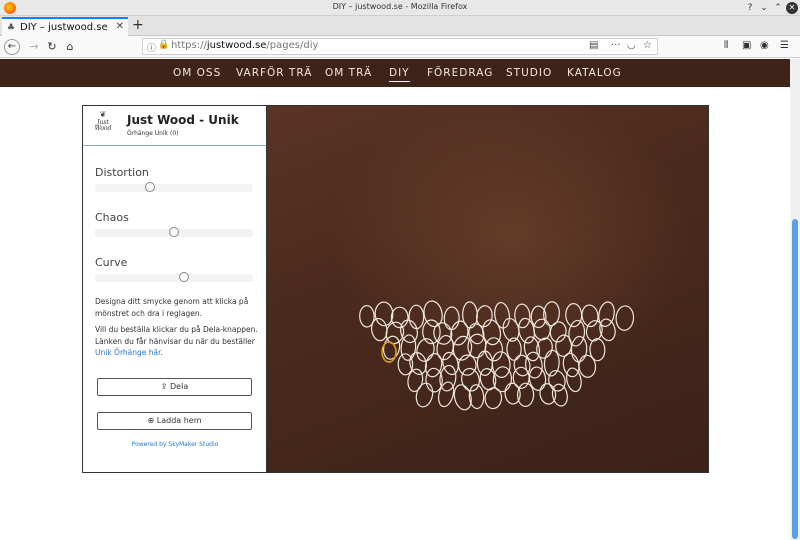  I want to click on lock-icon: 🔒, so click(163, 45).